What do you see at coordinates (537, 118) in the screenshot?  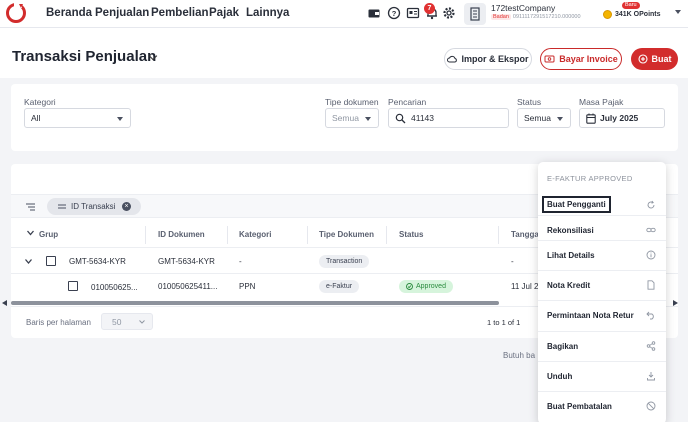 I see `status-value: Semua` at bounding box center [537, 118].